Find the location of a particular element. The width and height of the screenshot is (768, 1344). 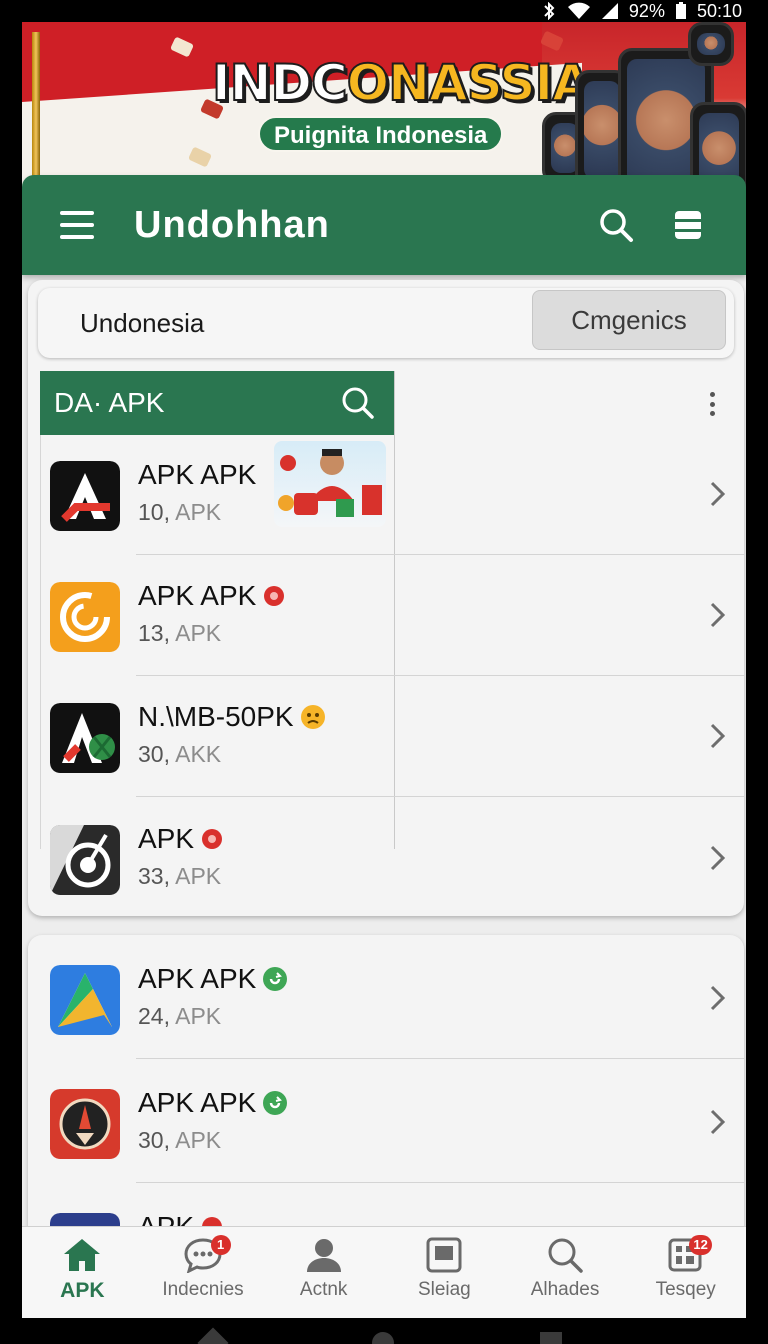

filter-row: Undonesia Cmgenics is located at coordinates (386, 323).